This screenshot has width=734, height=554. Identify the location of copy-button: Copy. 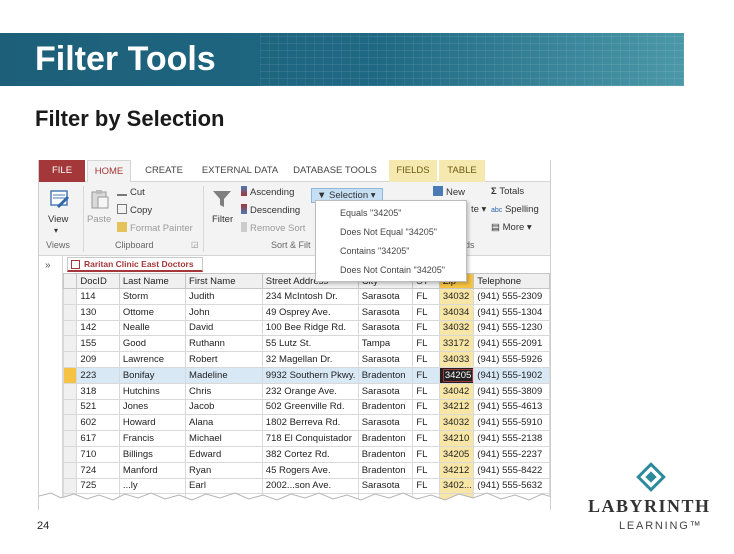
(134, 210).